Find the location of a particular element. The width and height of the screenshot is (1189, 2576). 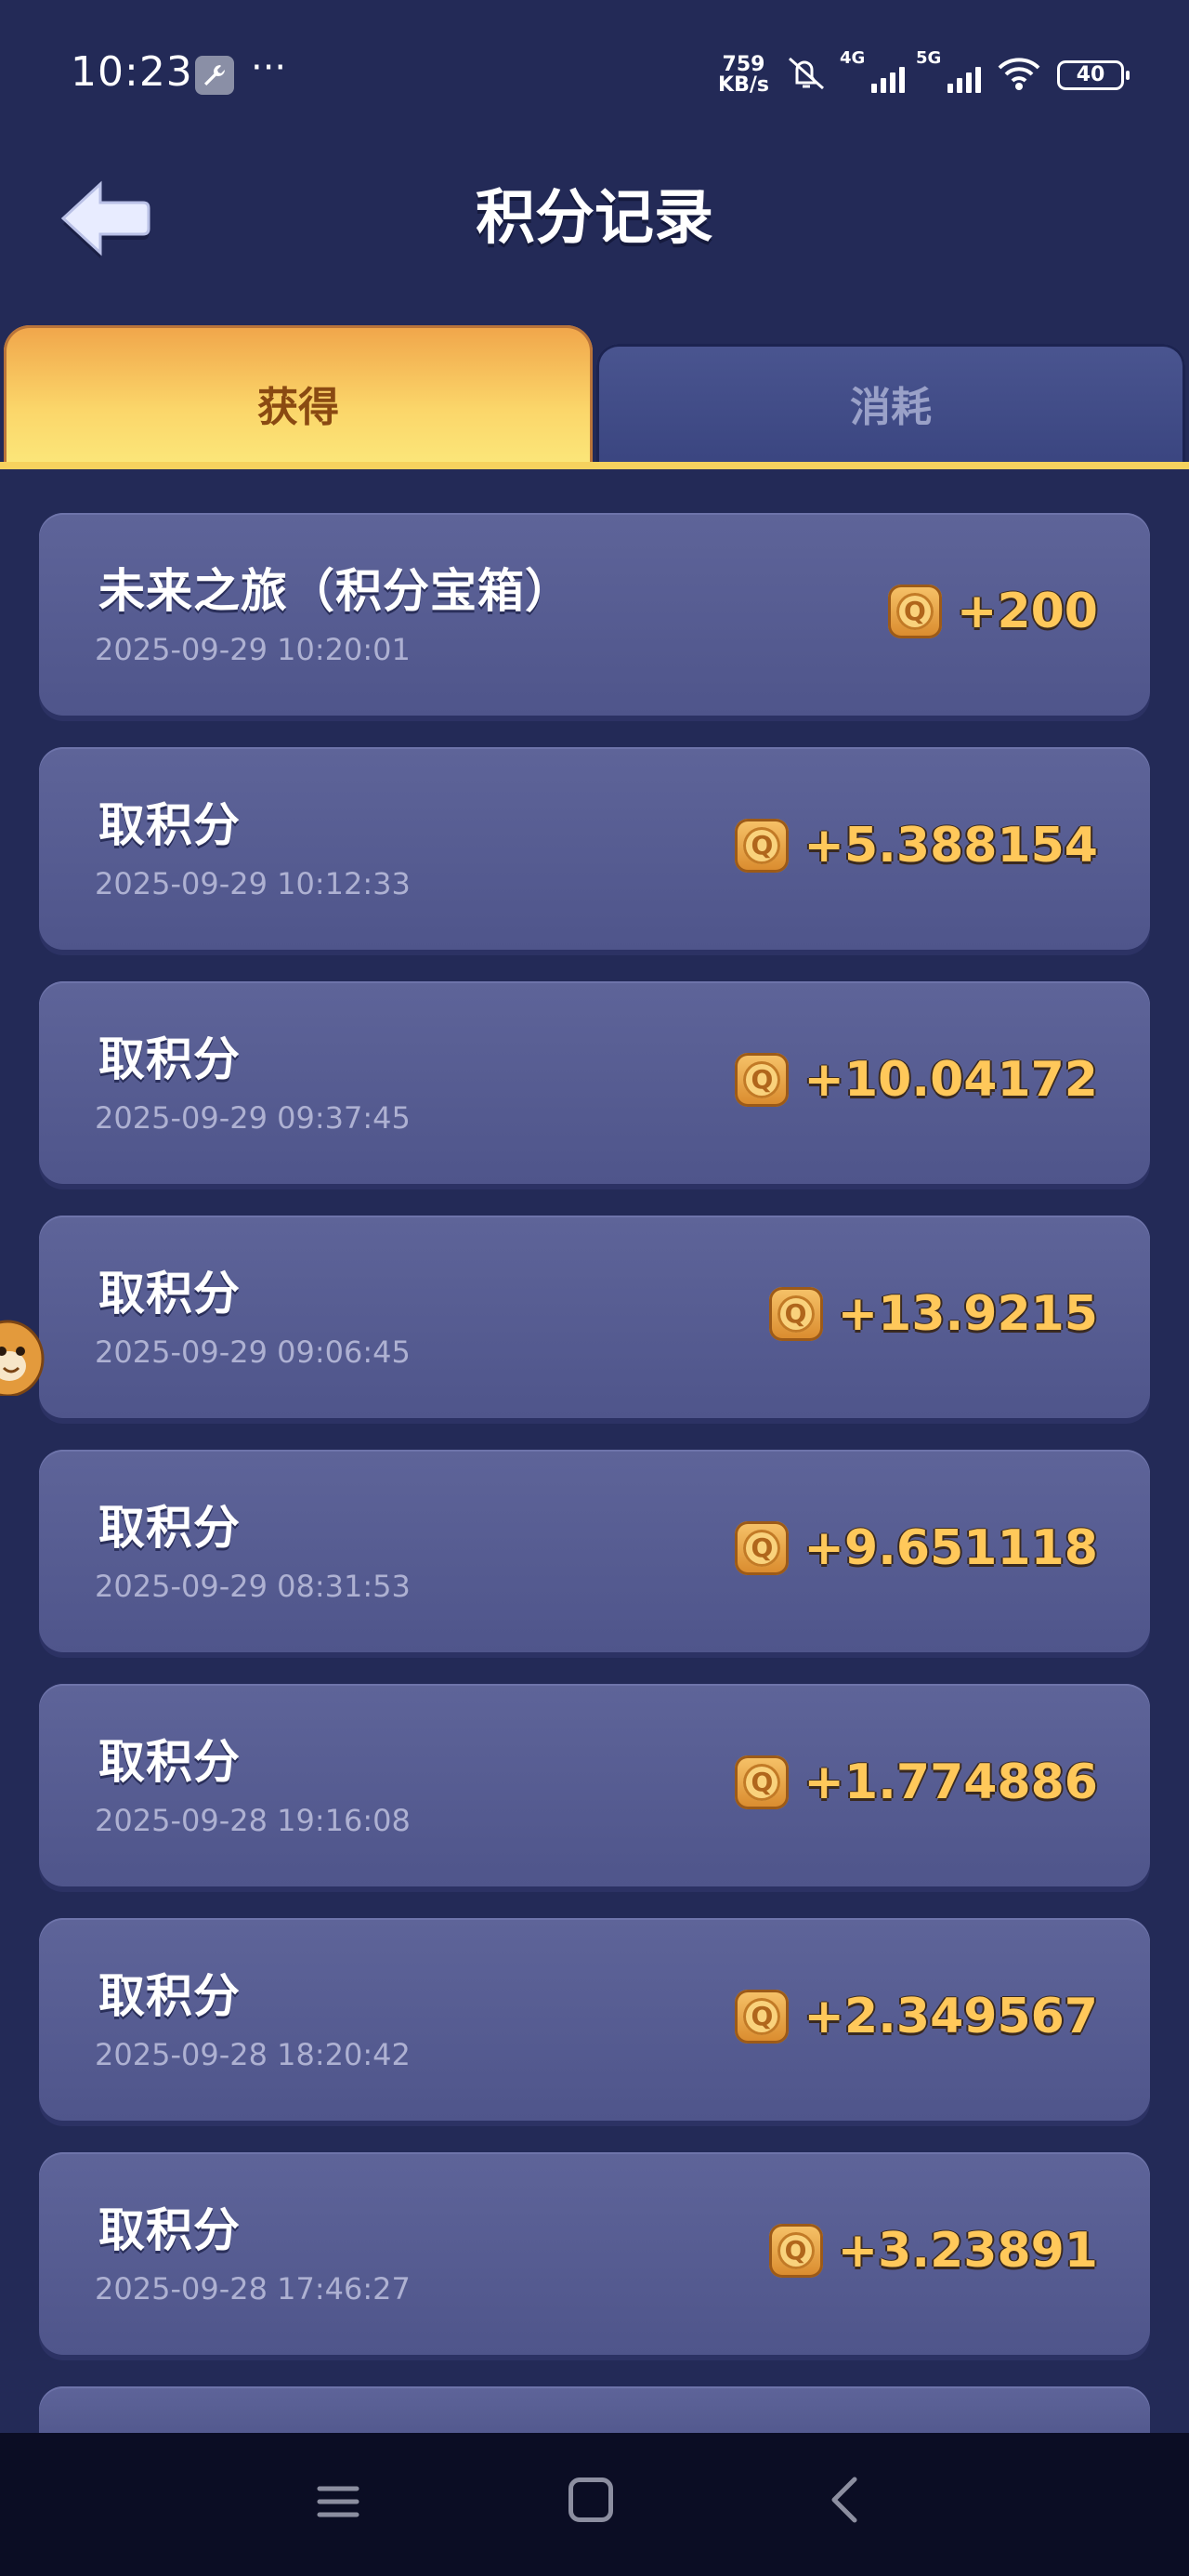

record-time: 2025-09-28 18:20:42 is located at coordinates (253, 2054).